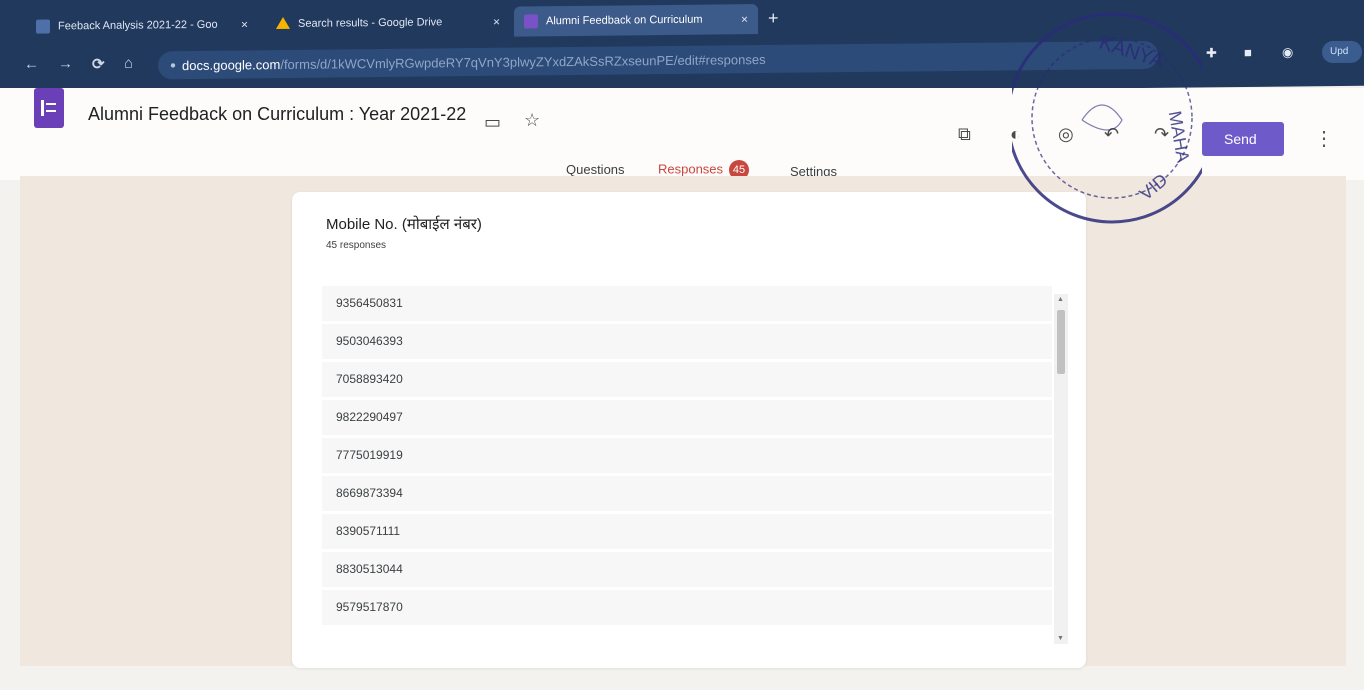 The image size is (1364, 690). Describe the element at coordinates (687, 607) in the screenshot. I see `list-item: 9579517870` at that location.